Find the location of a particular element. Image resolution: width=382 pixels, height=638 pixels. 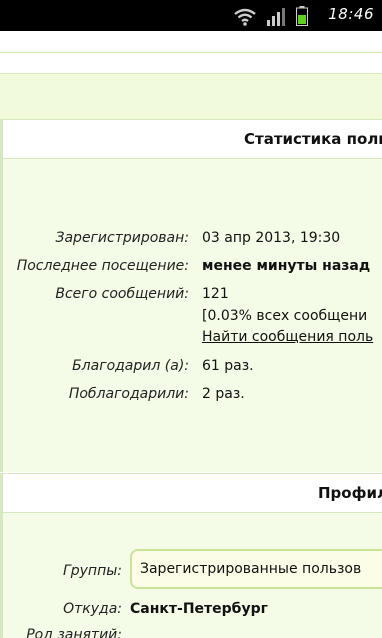

stats-row-registered: Зарегистрирован: 03 апр 2013, 19:30 is located at coordinates (192, 241).